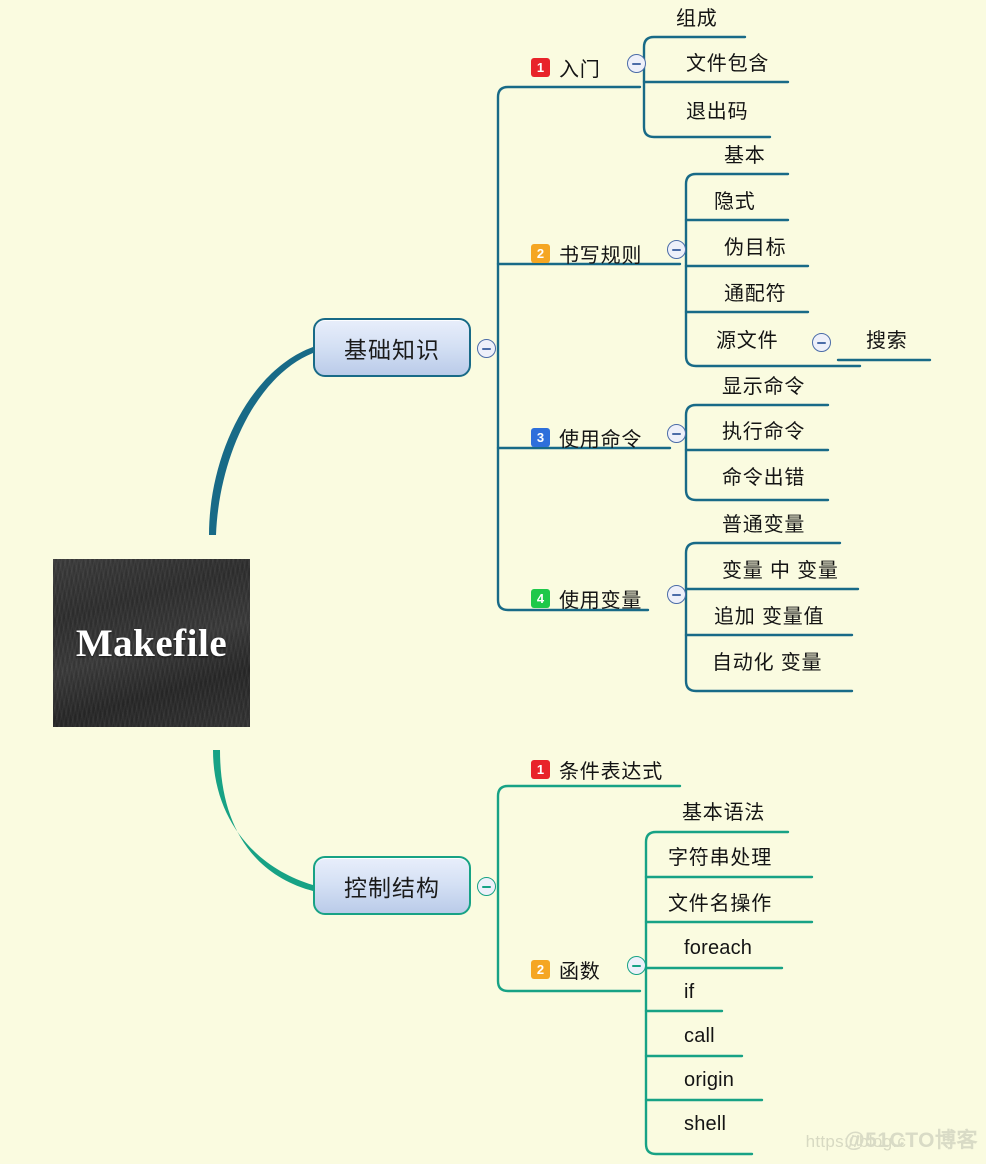 This screenshot has height=1164, width=986. Describe the element at coordinates (540, 437) in the screenshot. I see `badge-number: 3` at that location.